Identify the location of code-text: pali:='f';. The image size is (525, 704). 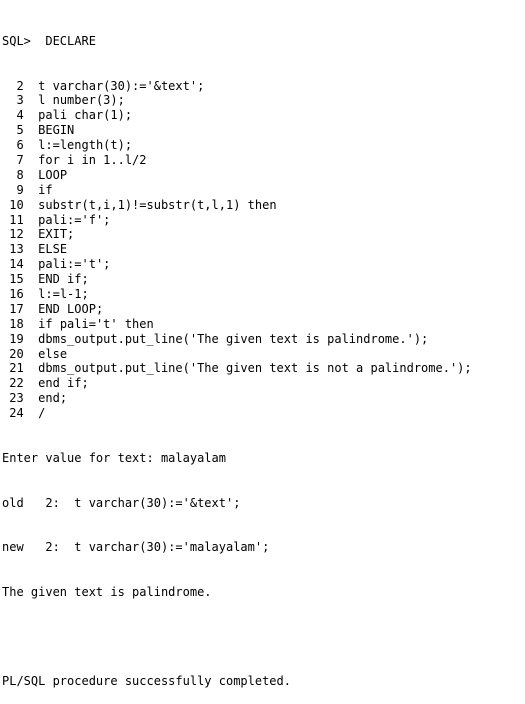
(74, 219).